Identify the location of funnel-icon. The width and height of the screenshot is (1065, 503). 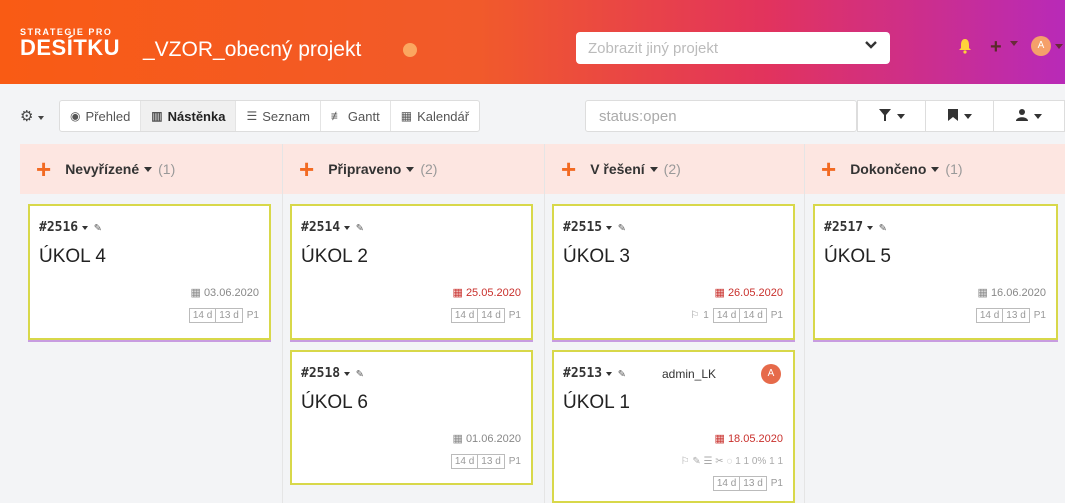
(884, 116).